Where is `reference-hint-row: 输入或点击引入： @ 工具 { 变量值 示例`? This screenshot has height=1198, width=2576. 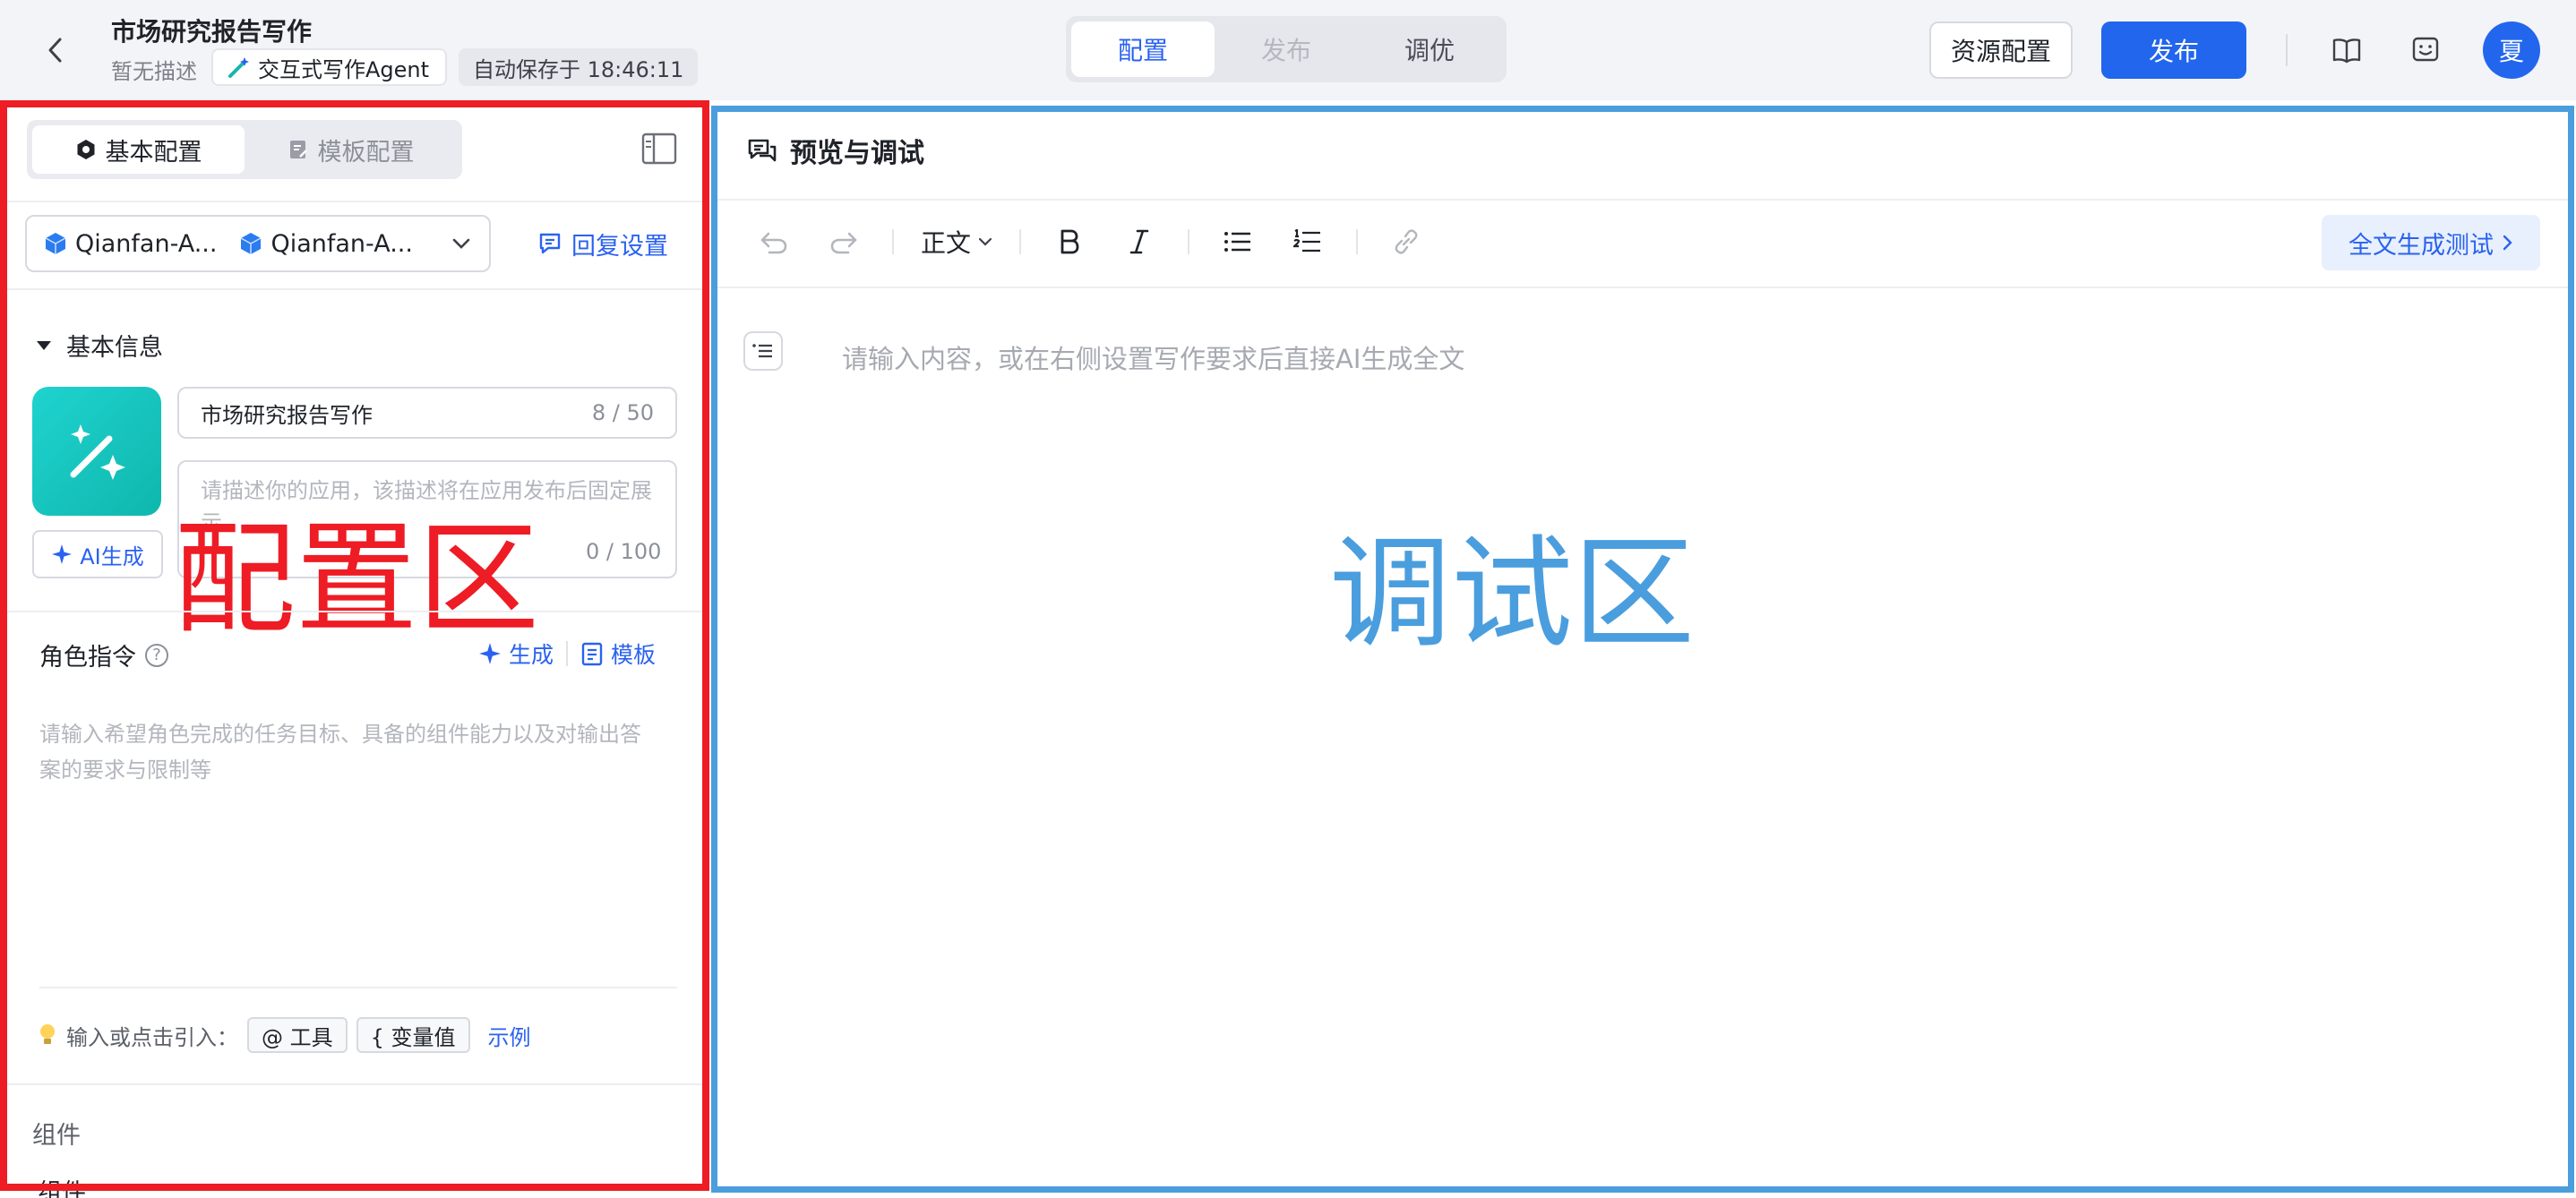 reference-hint-row: 输入或点击引入： @ 工具 { 变量值 示例 is located at coordinates (284, 1035).